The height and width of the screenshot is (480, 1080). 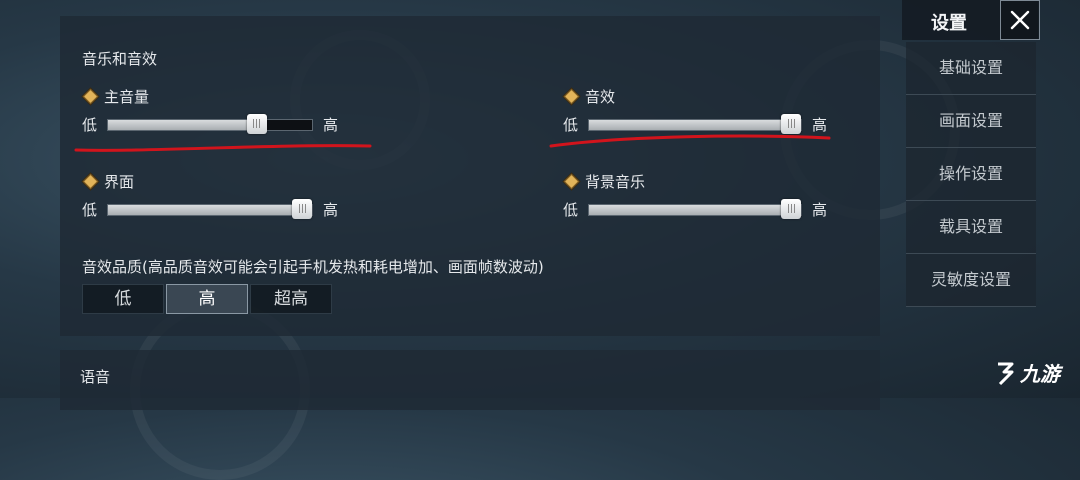 What do you see at coordinates (971, 121) in the screenshot?
I see `sidebar-item-graphics: 画面设置` at bounding box center [971, 121].